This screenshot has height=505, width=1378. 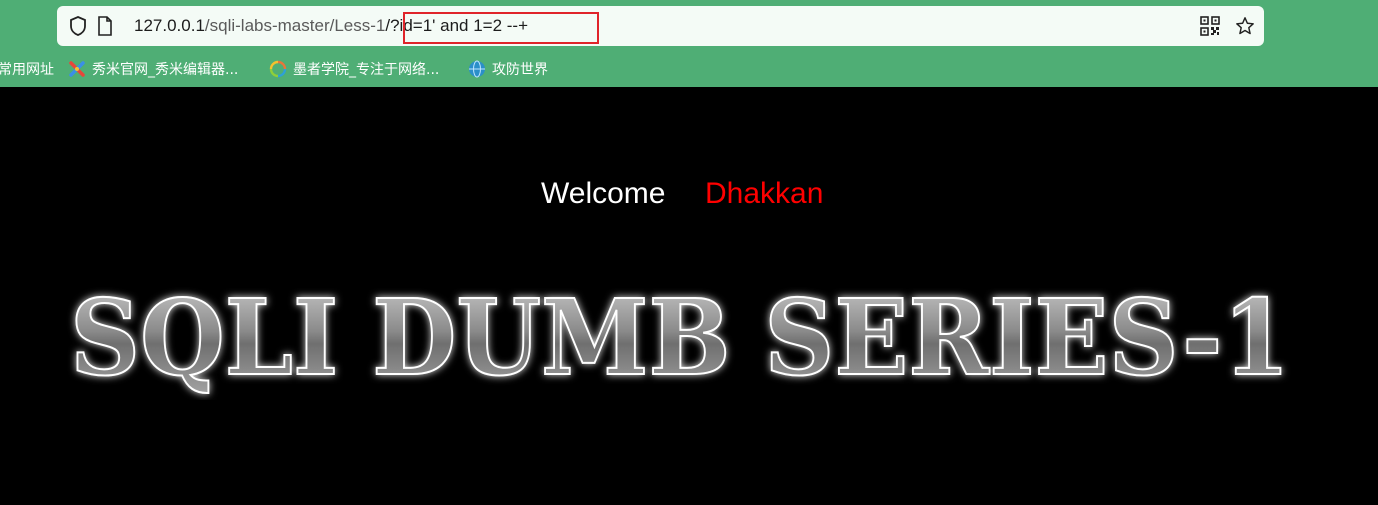 I want to click on bookmark-label: 常用网址, so click(x=27, y=70).